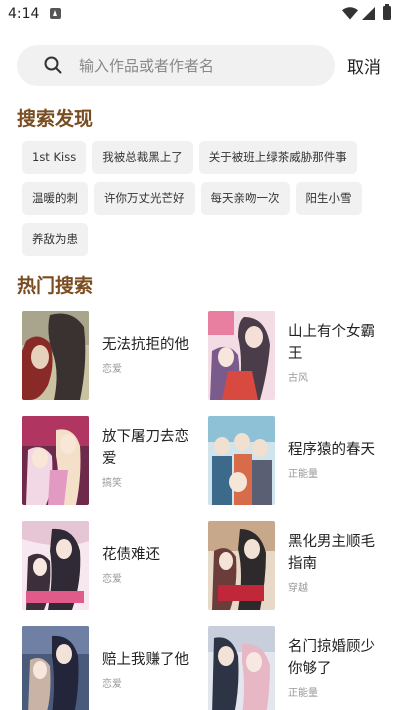 The image size is (400, 710). I want to click on wifi-icon, so click(350, 13).